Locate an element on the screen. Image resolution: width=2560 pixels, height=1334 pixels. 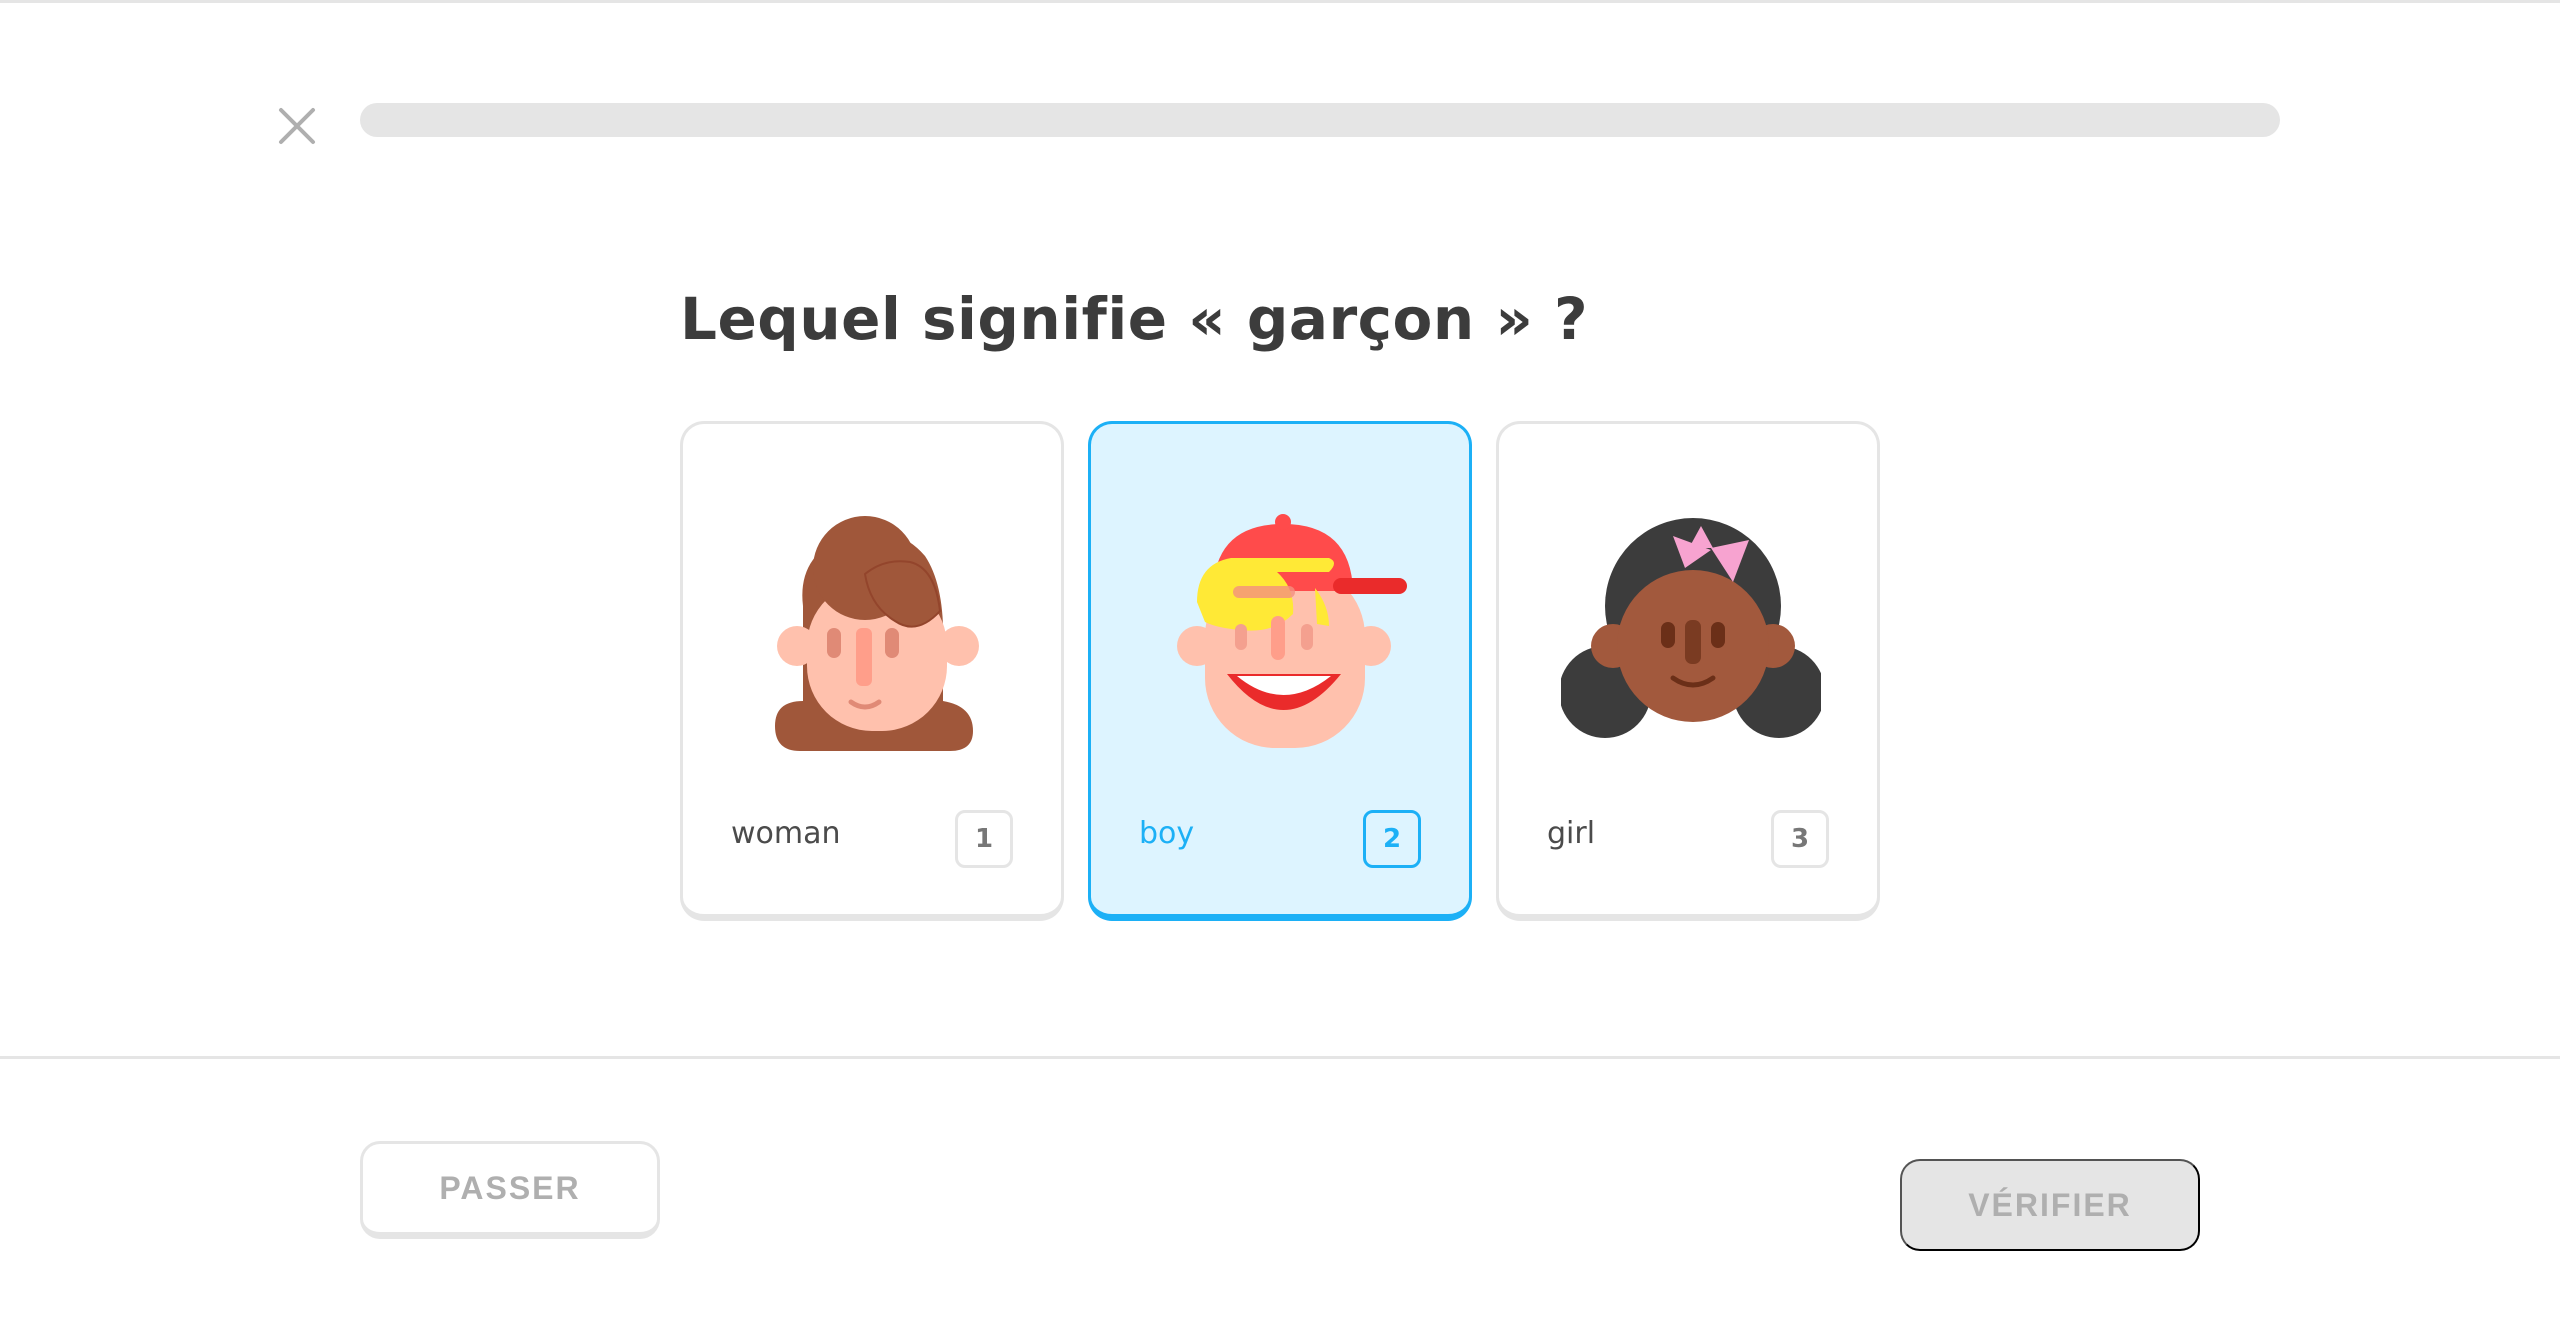
footer-divider is located at coordinates (1280, 1057).